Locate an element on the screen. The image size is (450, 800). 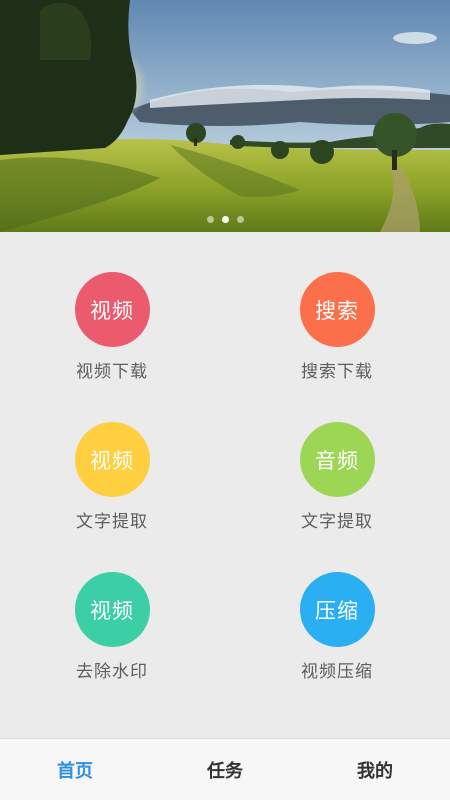
search-download-tile: 搜索 搜索下载 is located at coordinates (337, 332).